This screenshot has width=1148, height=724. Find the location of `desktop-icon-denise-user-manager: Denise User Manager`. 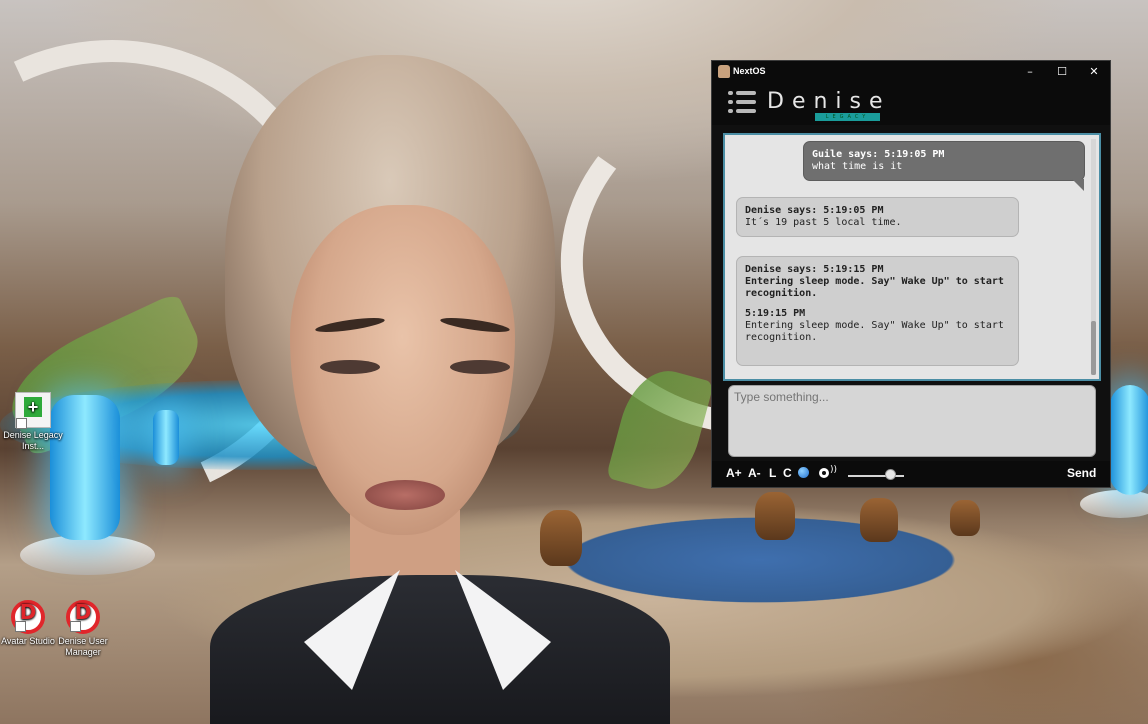

desktop-icon-denise-user-manager: Denise User Manager is located at coordinates (83, 629).